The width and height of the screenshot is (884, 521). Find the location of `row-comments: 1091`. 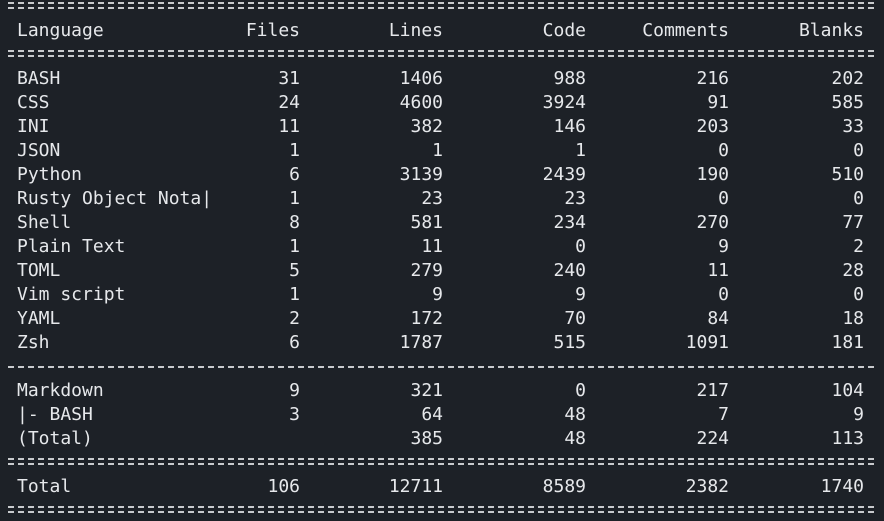

row-comments: 1091 is located at coordinates (707, 342).